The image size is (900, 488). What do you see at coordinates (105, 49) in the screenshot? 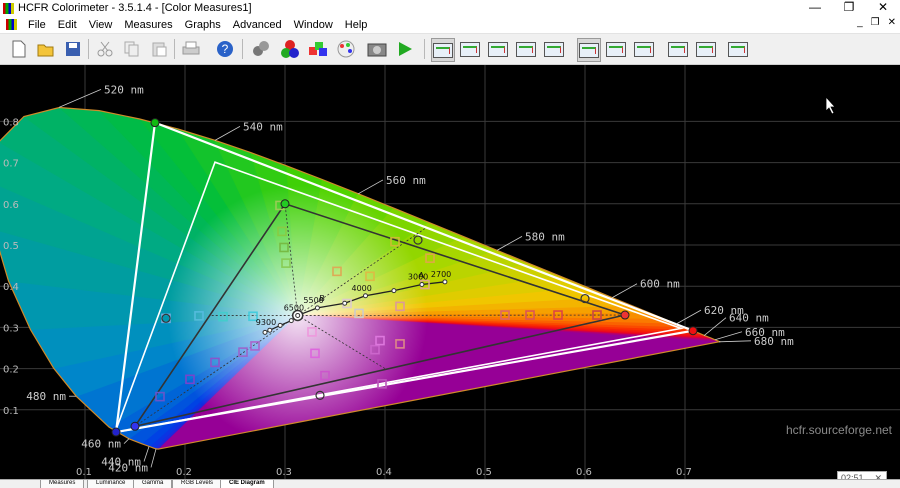
I see `cut-scissors-icon` at bounding box center [105, 49].